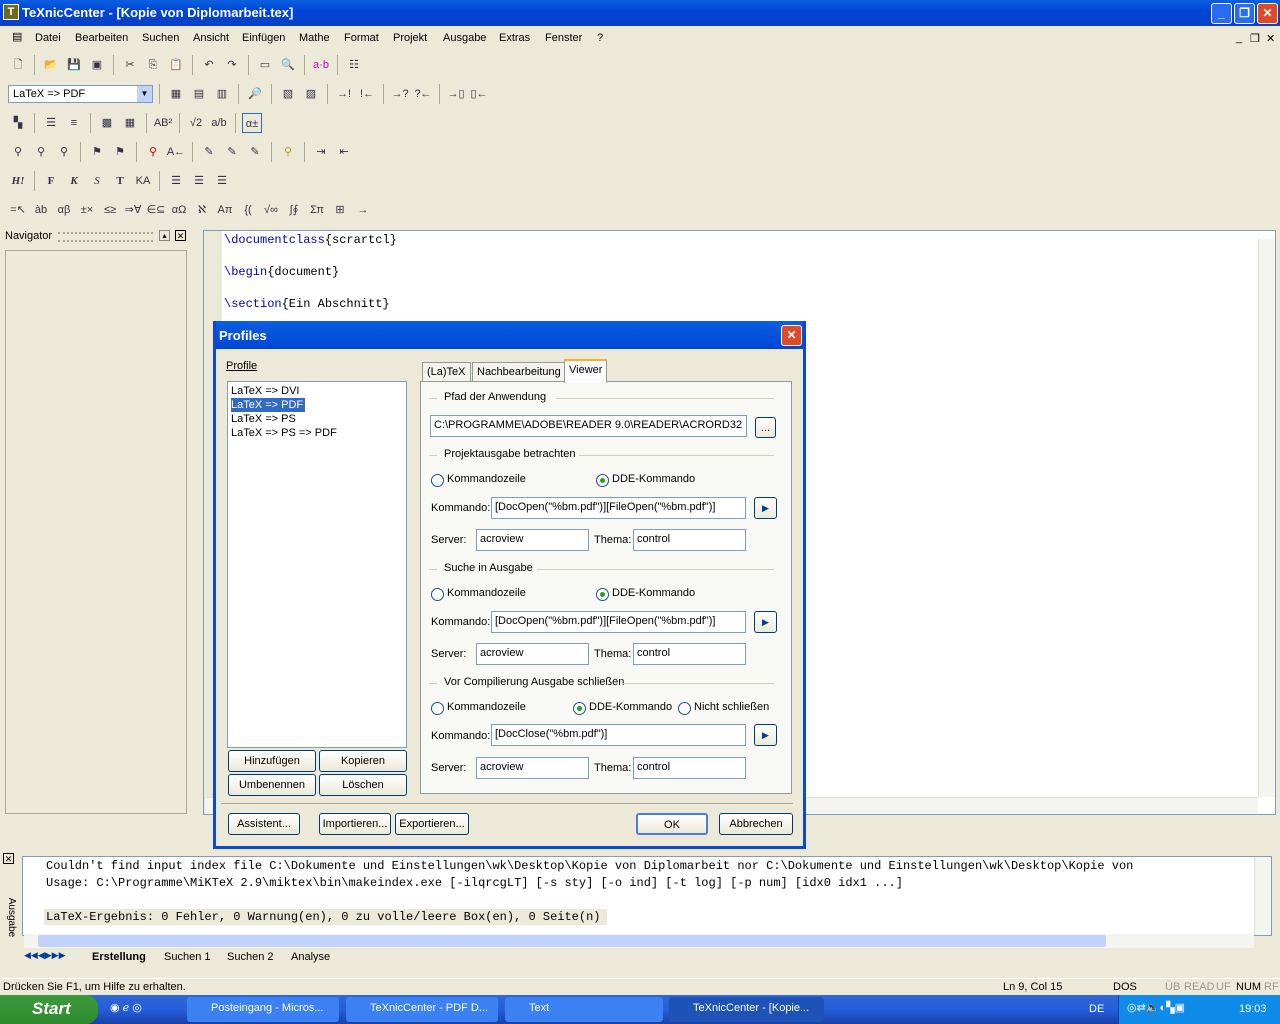 This screenshot has height=1024, width=1280. What do you see at coordinates (344, 94) in the screenshot?
I see `next-error-icon: →!` at bounding box center [344, 94].